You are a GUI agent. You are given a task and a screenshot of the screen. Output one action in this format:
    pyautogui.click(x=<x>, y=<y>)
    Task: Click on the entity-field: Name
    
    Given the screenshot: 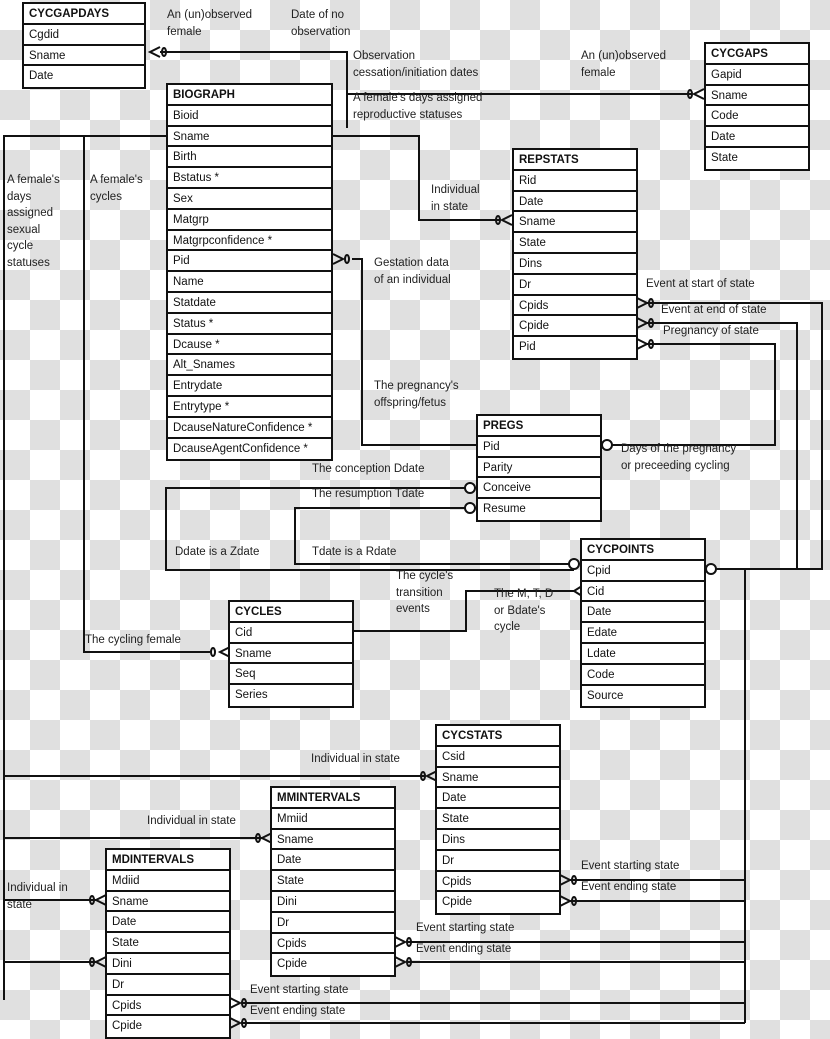 What is the action you would take?
    pyautogui.click(x=249, y=282)
    